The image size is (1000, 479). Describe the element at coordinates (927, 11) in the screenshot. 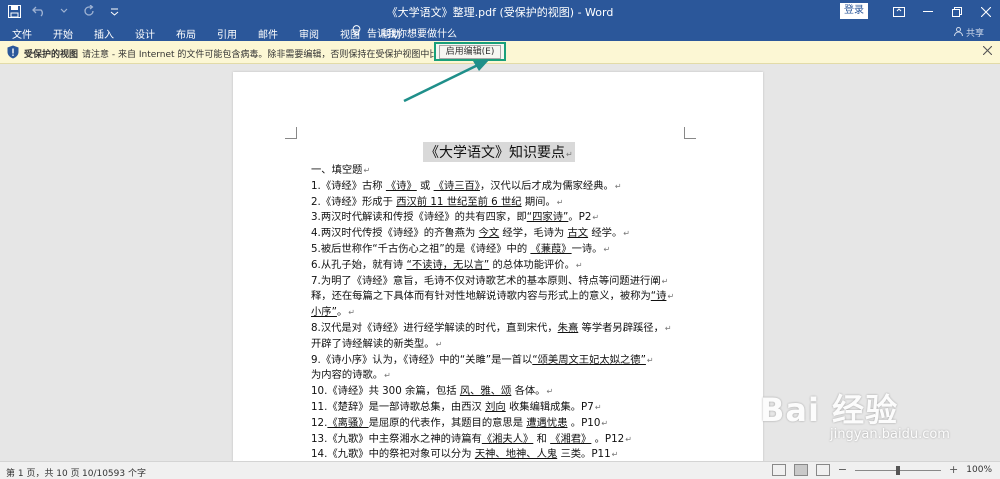

I see `minimize-icon` at that location.